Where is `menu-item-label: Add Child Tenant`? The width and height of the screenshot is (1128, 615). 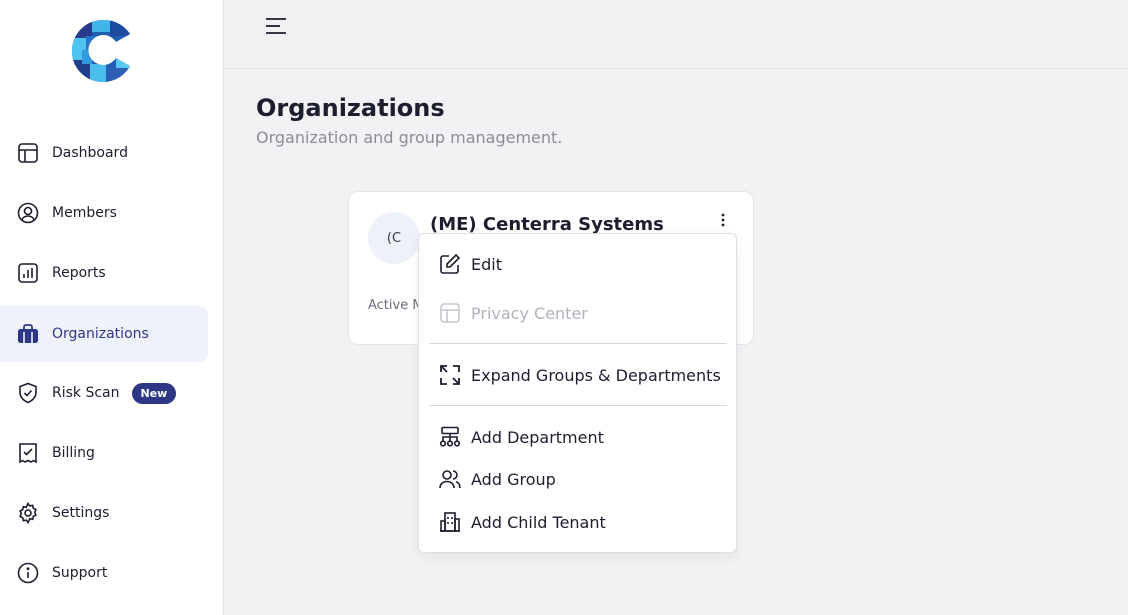
menu-item-label: Add Child Tenant is located at coordinates (538, 522).